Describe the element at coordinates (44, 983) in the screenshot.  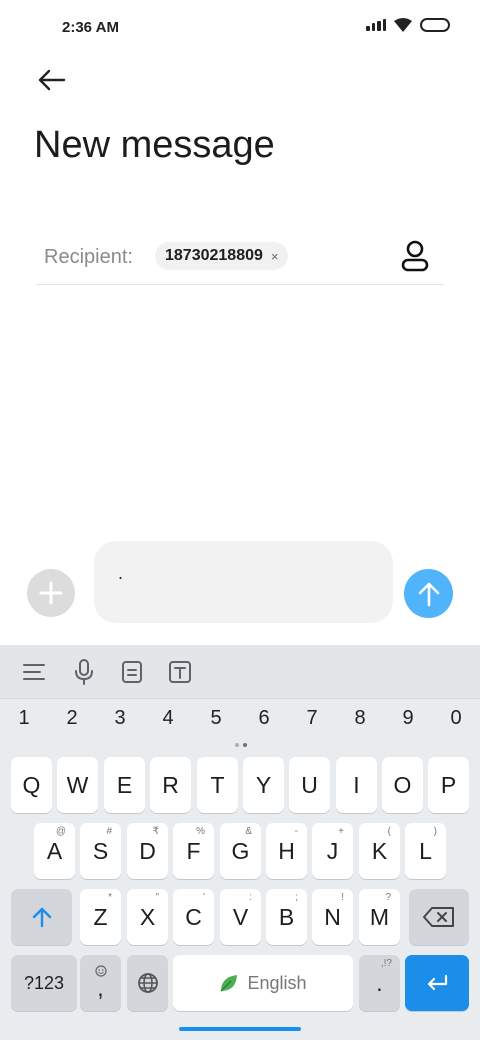
I see `symbols-key: ?123` at that location.